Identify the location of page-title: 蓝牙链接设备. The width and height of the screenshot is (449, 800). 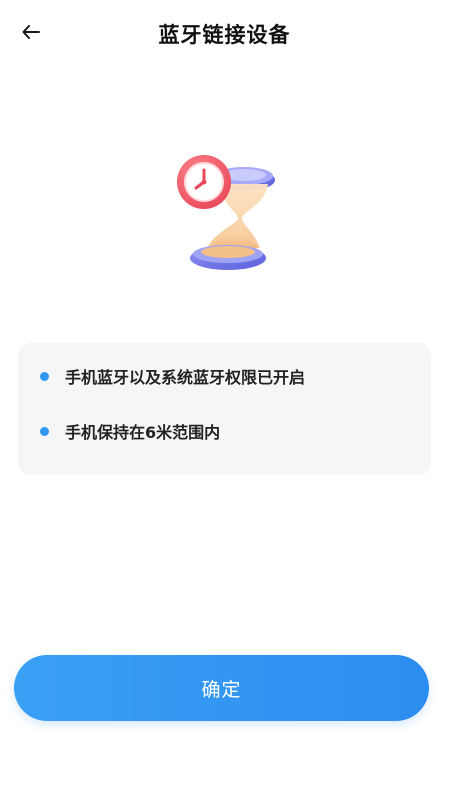
(224, 35).